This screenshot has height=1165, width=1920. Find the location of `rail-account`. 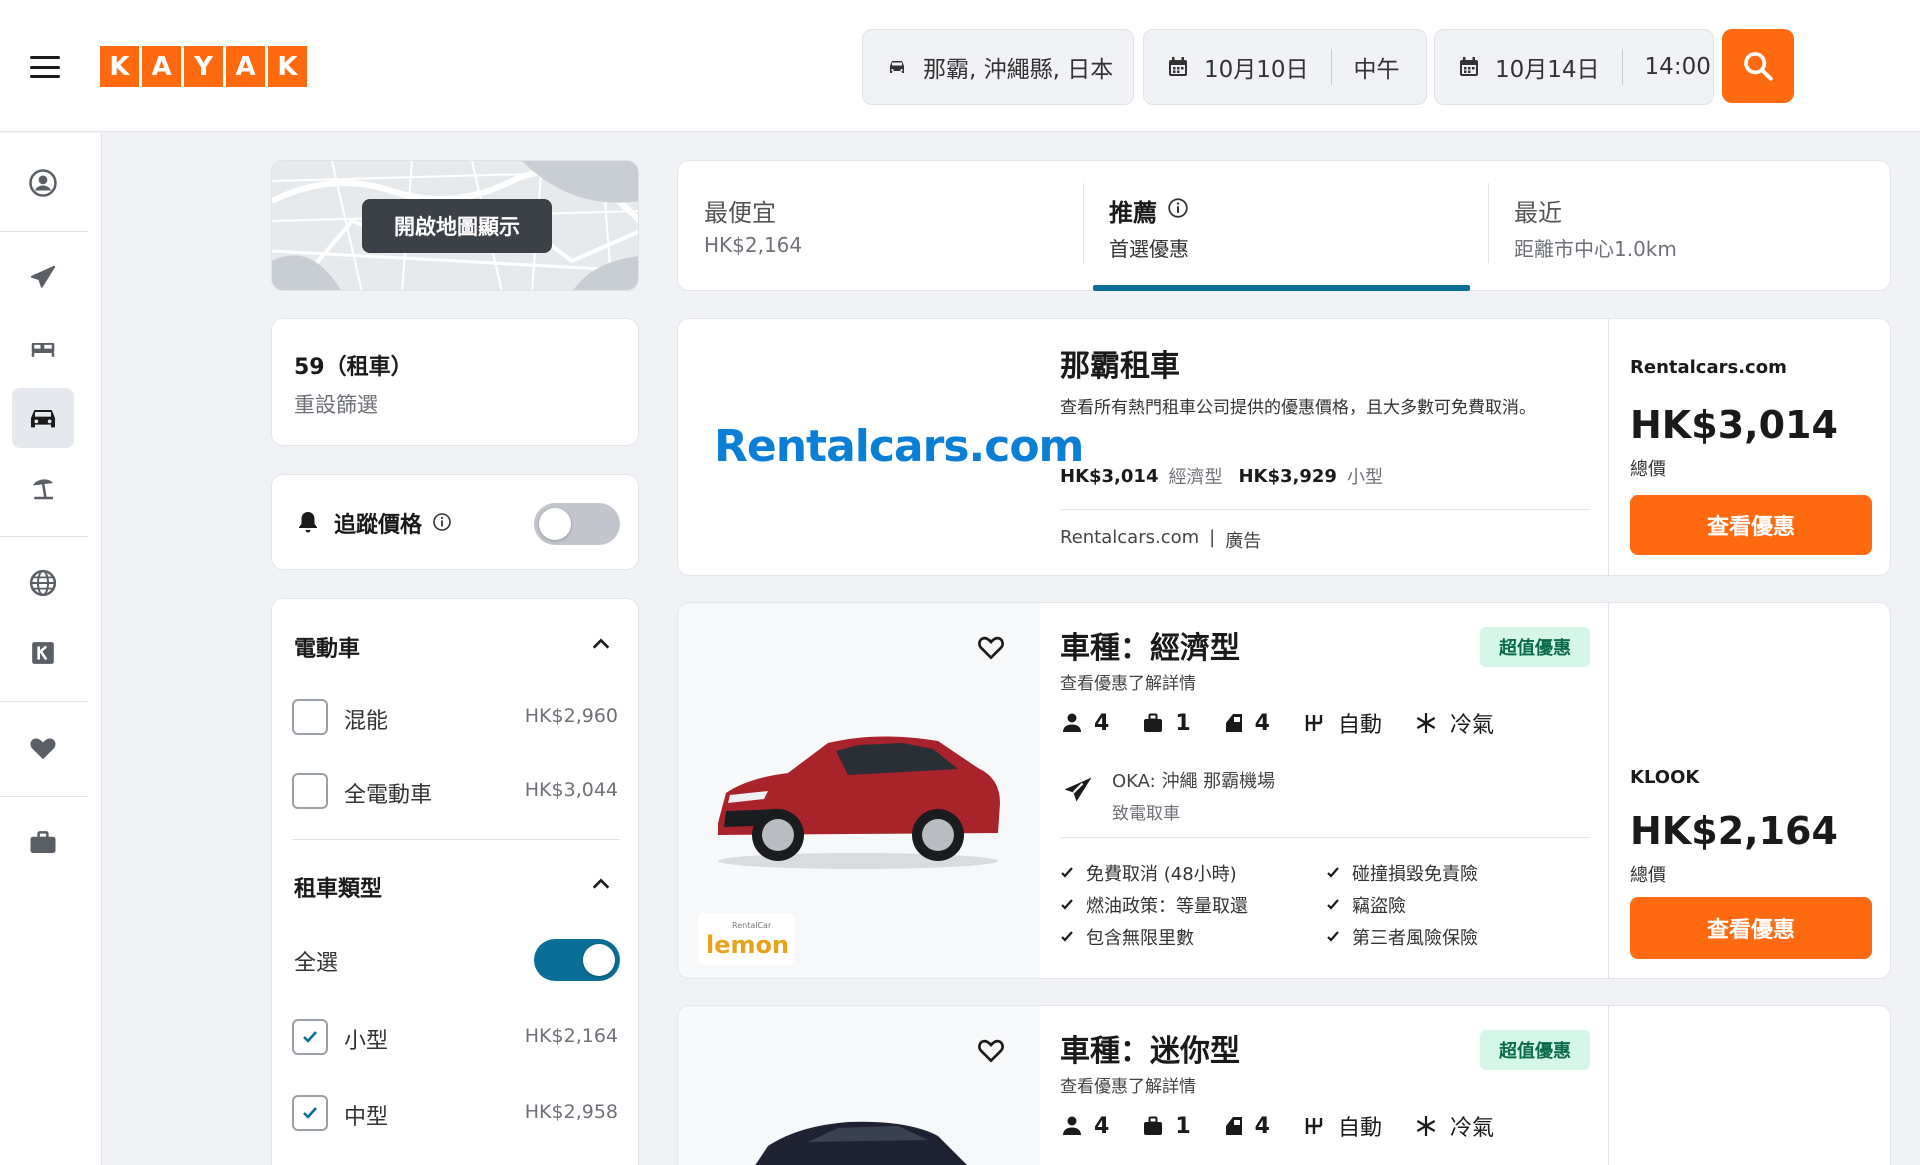

rail-account is located at coordinates (43, 183).